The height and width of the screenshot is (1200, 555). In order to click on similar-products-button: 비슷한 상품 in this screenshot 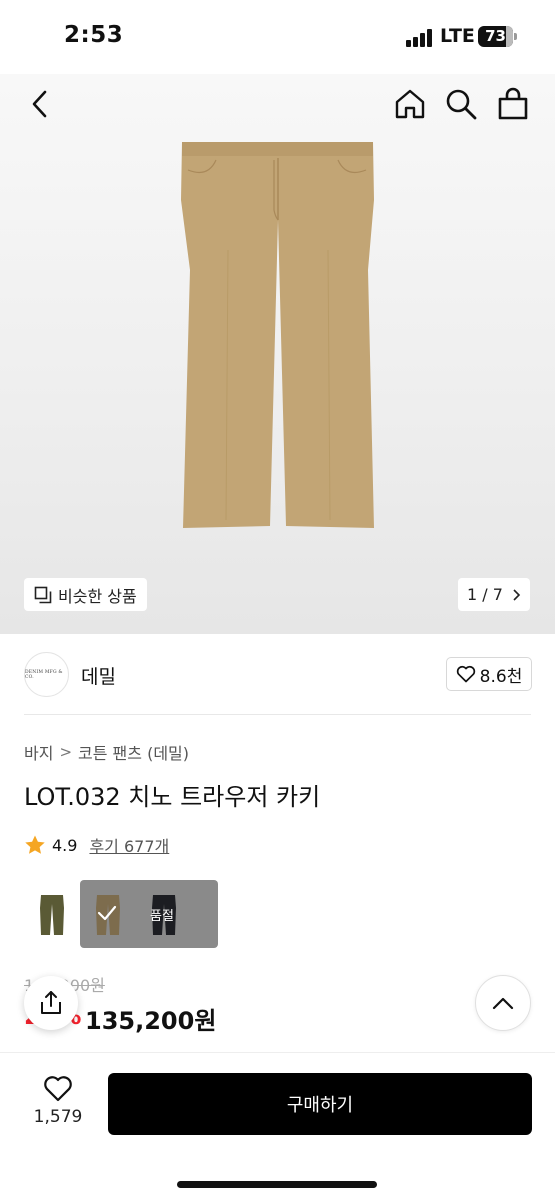, I will do `click(85, 594)`.